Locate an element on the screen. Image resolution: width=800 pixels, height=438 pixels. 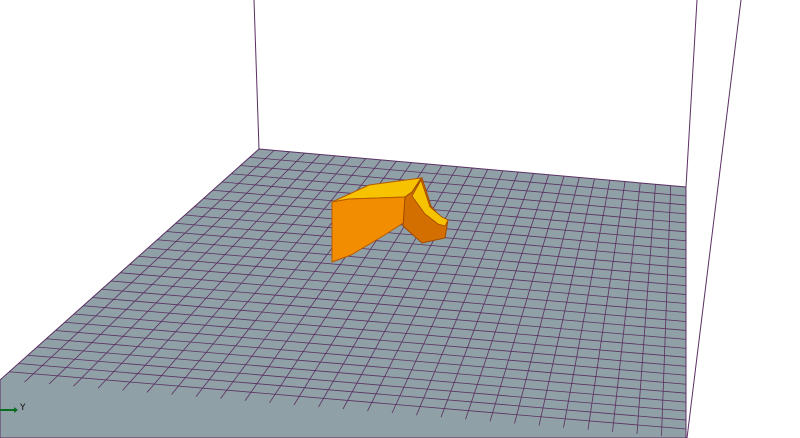
build-volume-edge-left is located at coordinates (256, 75).